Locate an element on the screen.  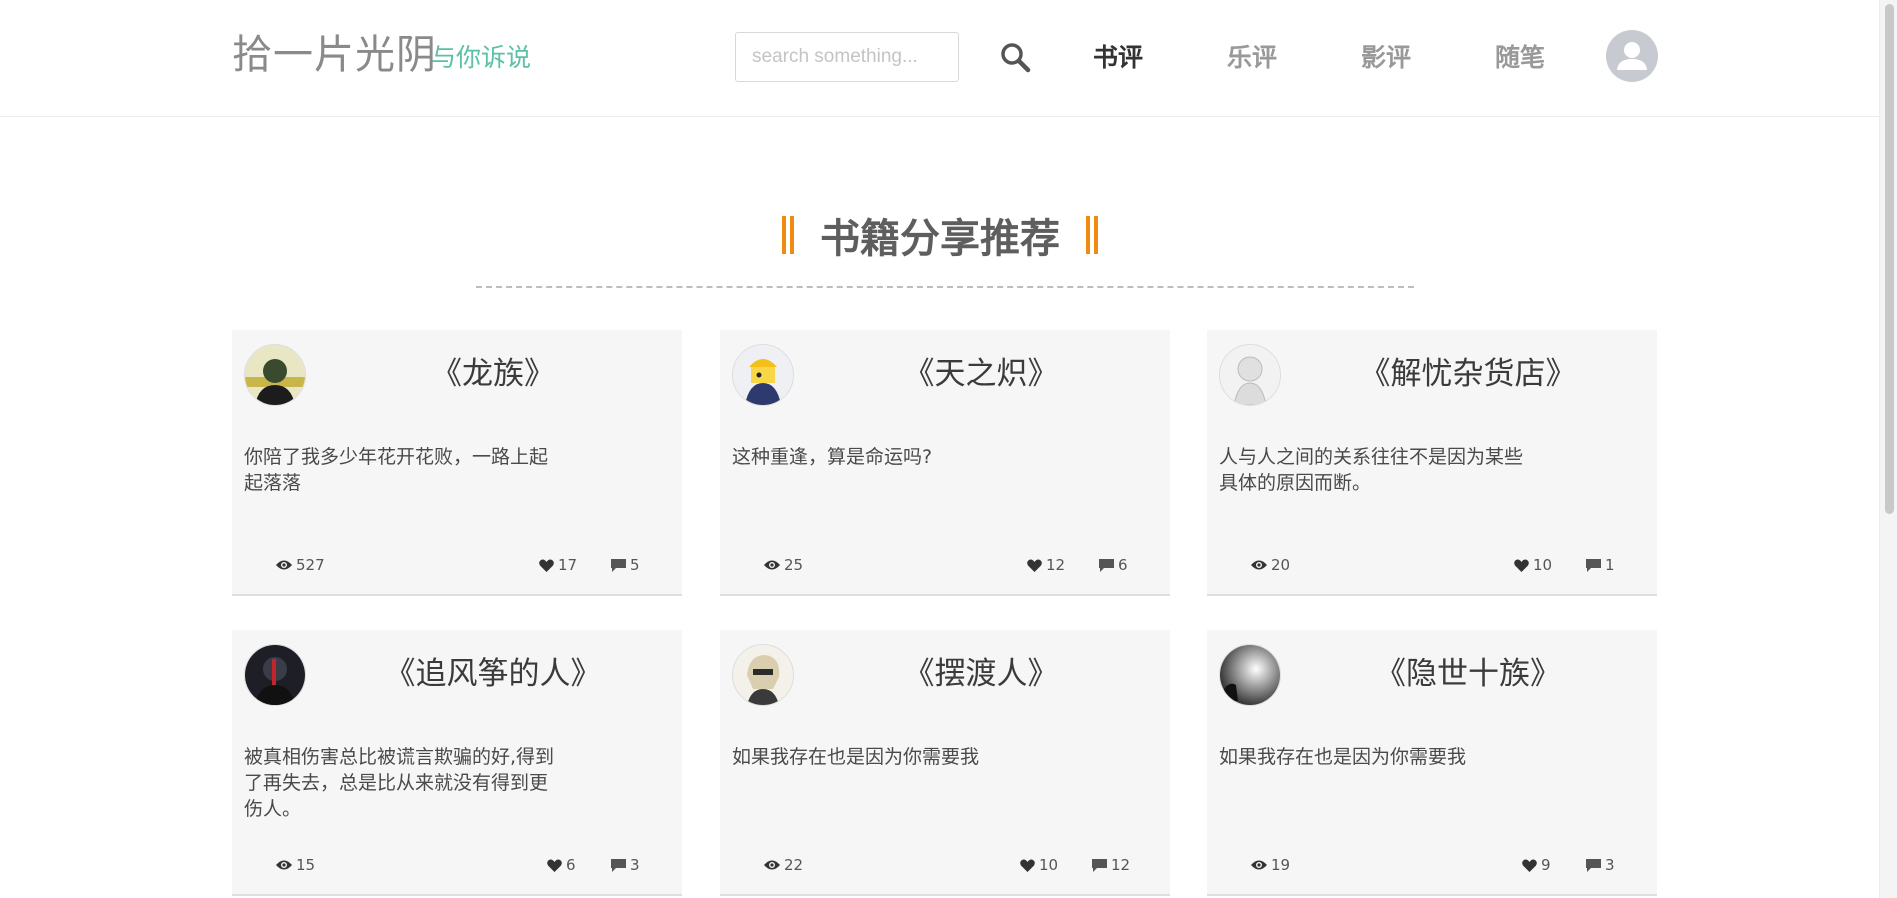
views-count: 25 is located at coordinates (783, 565).